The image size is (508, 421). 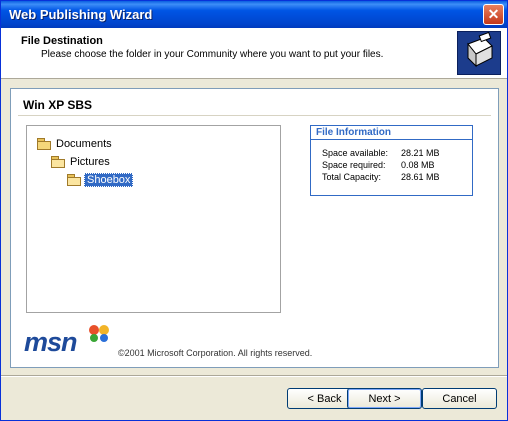 I want to click on tree-item-pictures: Pictures, so click(x=81, y=161).